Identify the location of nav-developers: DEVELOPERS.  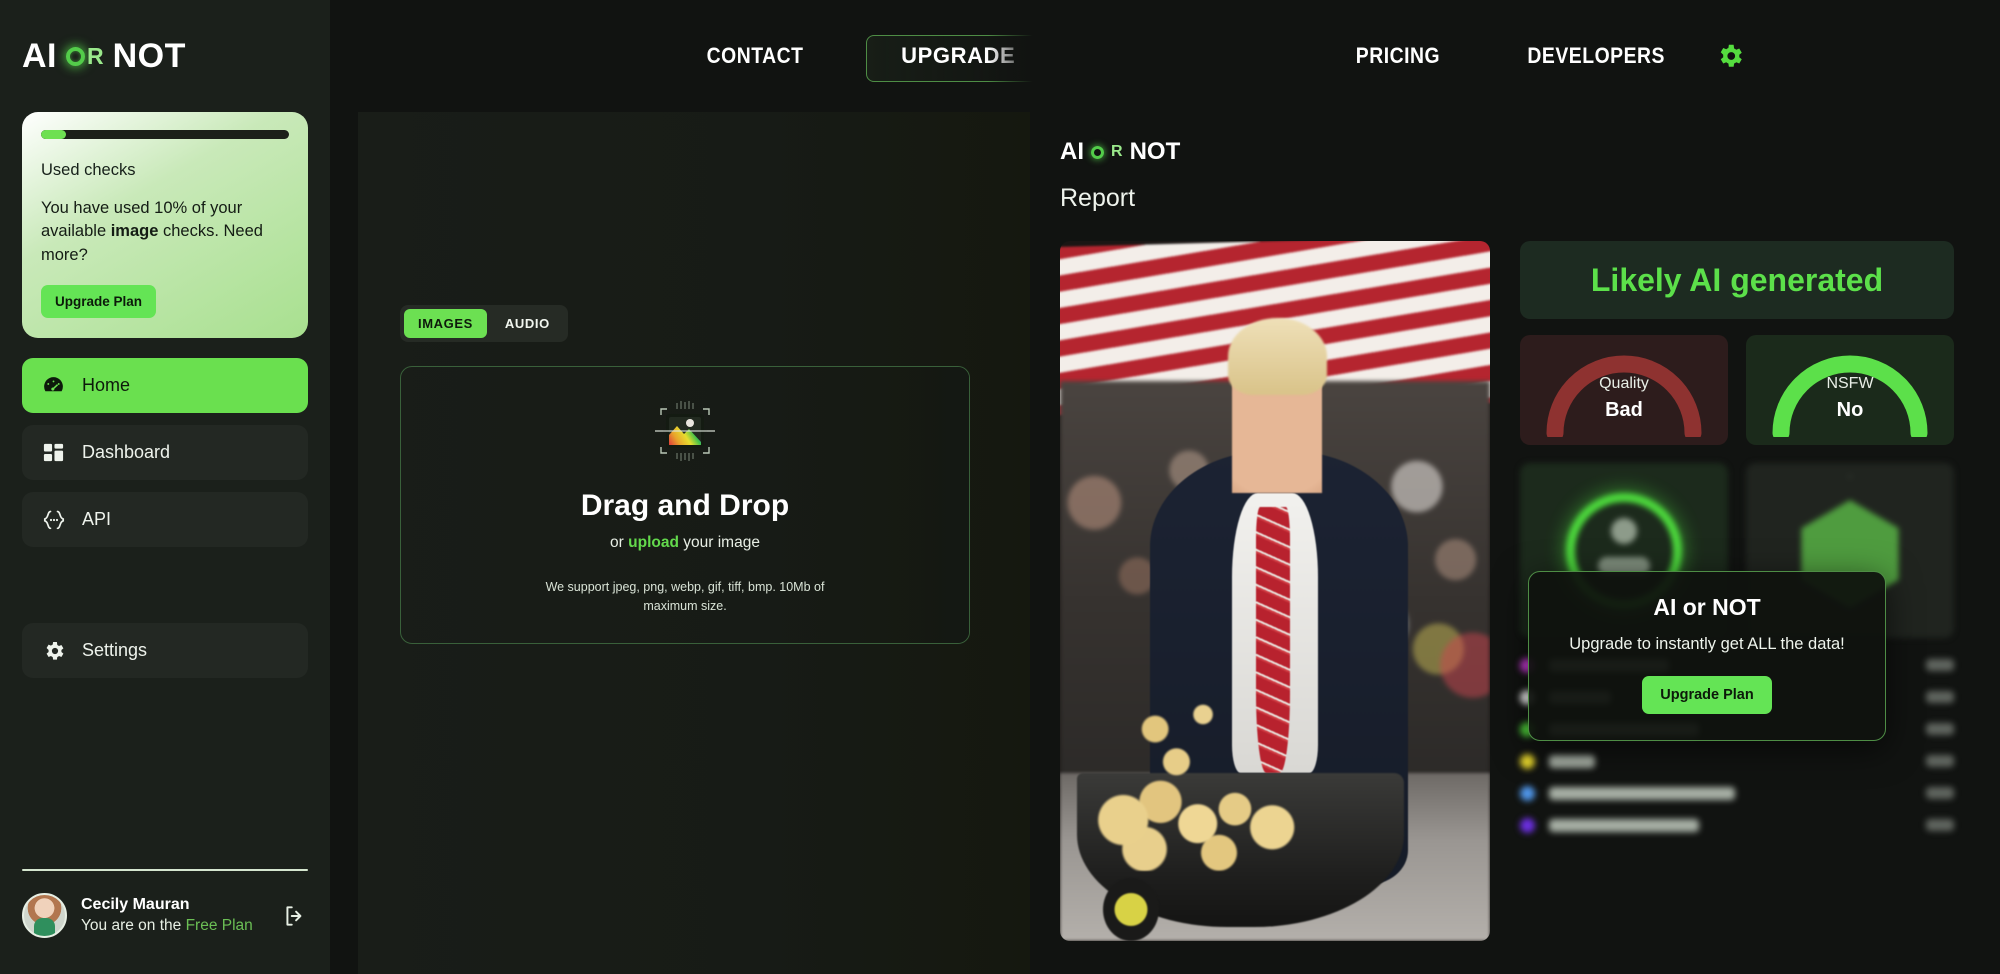
(1597, 56).